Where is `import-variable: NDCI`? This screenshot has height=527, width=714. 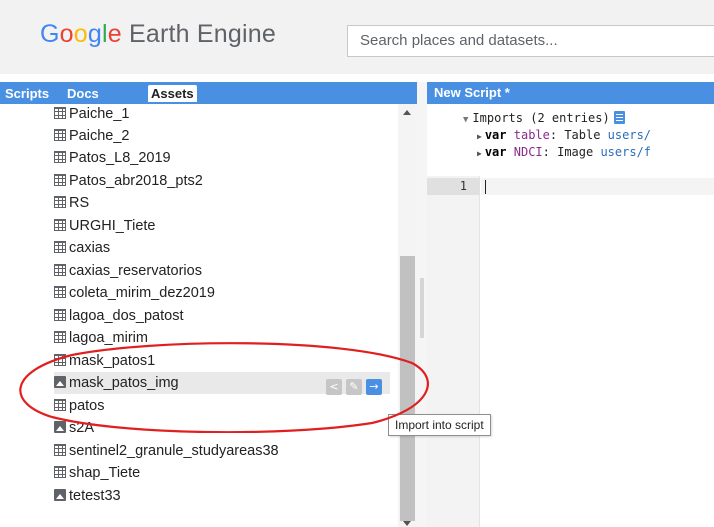 import-variable: NDCI is located at coordinates (528, 152).